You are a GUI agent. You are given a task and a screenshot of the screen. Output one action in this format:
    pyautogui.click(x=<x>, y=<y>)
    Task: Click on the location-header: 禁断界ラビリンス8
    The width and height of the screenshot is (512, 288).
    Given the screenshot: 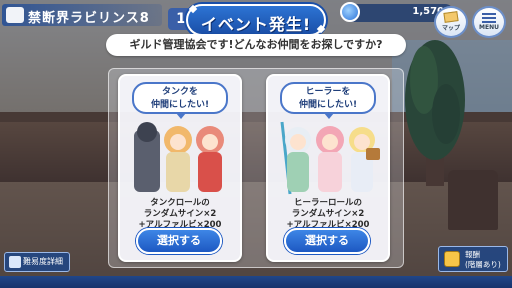 What is the action you would take?
    pyautogui.click(x=82, y=15)
    